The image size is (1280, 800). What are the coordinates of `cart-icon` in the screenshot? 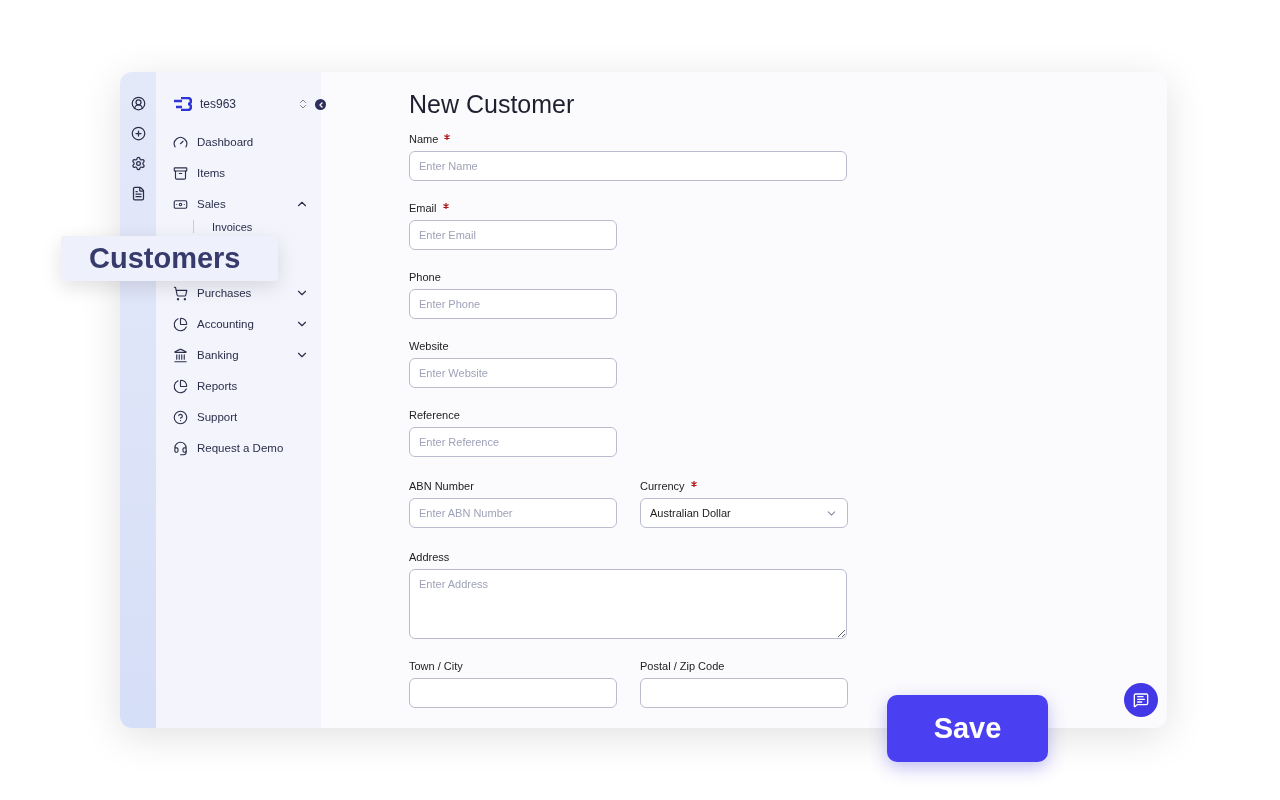 It's located at (180, 293).